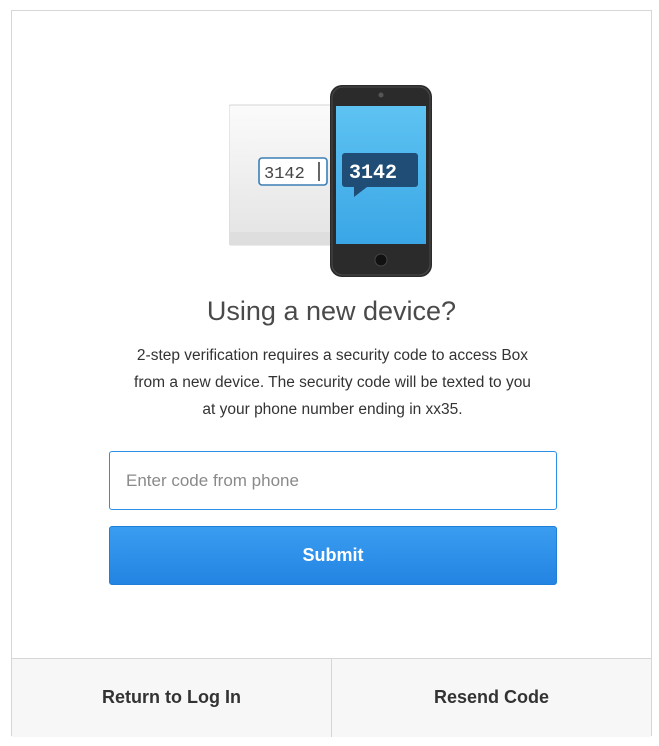  Describe the element at coordinates (333, 555) in the screenshot. I see `submit-button: Submit` at that location.